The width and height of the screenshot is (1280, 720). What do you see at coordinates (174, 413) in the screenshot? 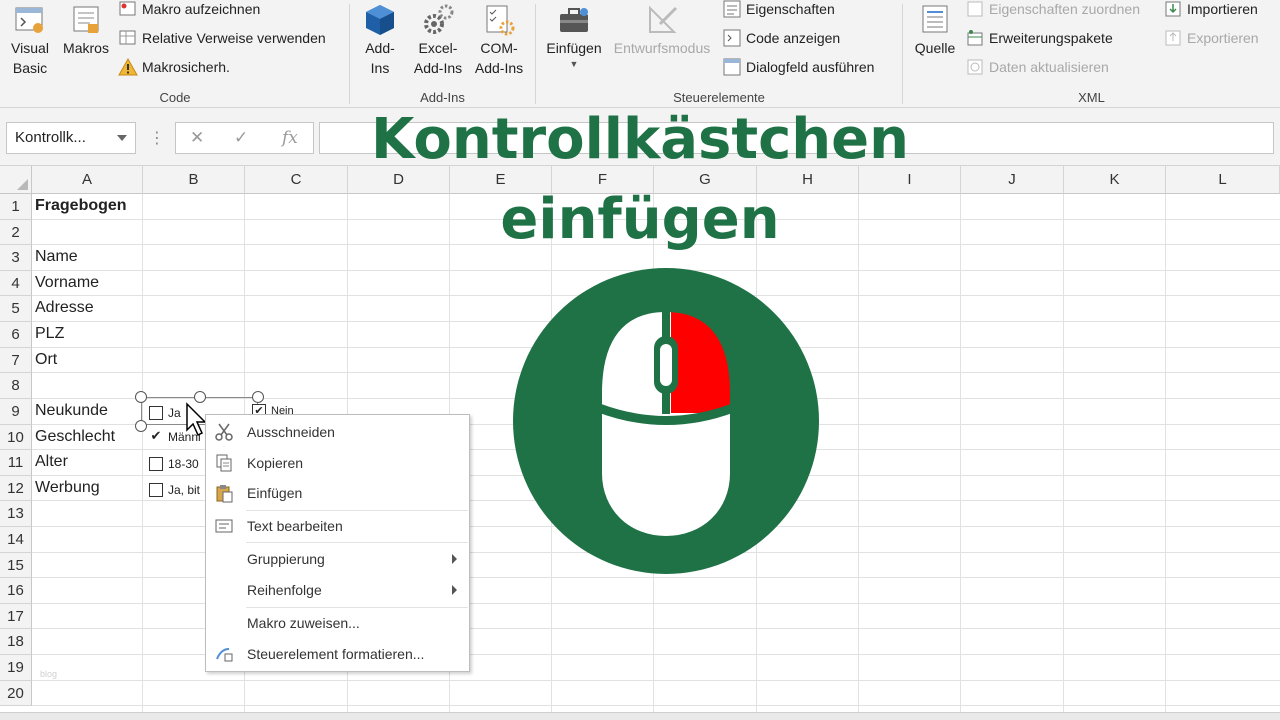
I see `checkbox-label: Ja` at bounding box center [174, 413].